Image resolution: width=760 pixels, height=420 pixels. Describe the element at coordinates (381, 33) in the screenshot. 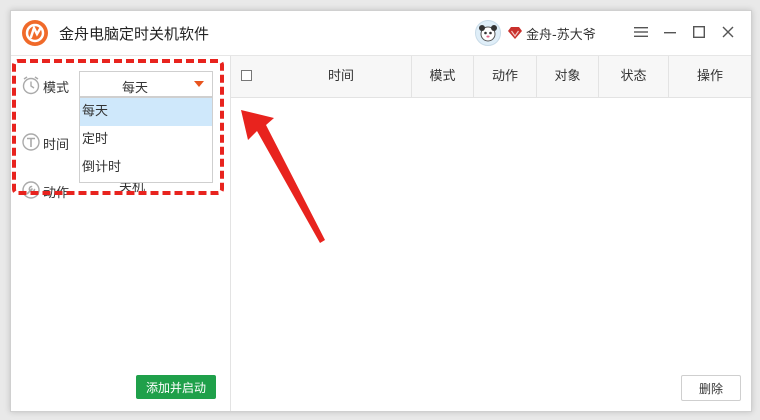

I see `title-bar: 金舟电脑定时关机软件 金舟-苏大爷` at that location.